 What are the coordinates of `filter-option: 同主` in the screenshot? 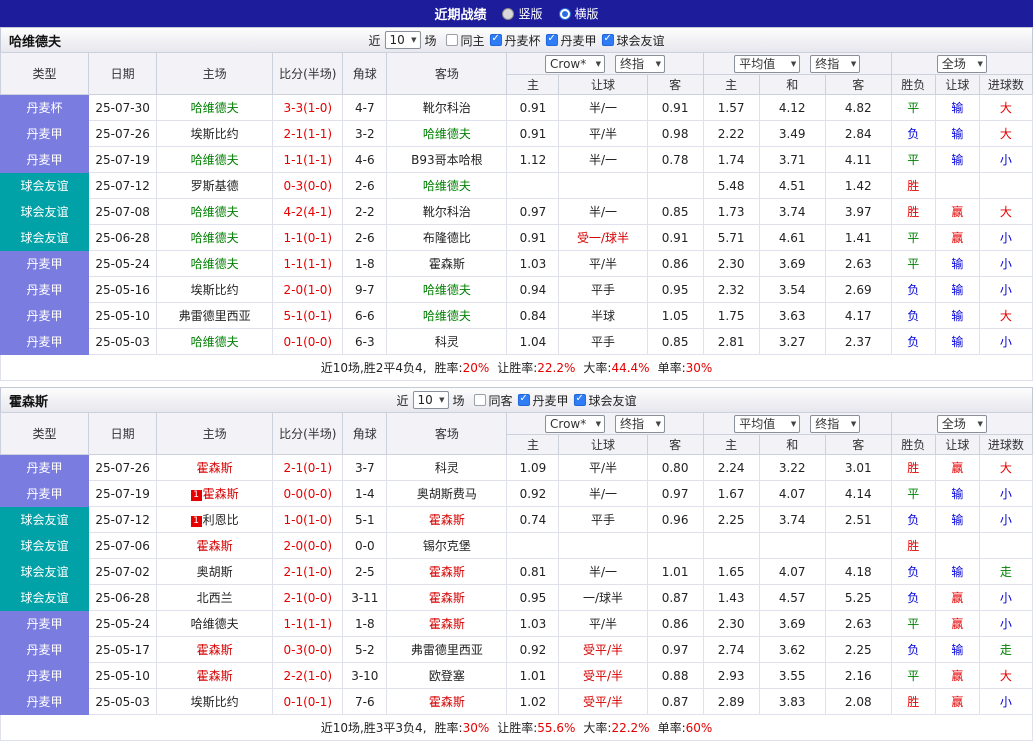 It's located at (465, 40).